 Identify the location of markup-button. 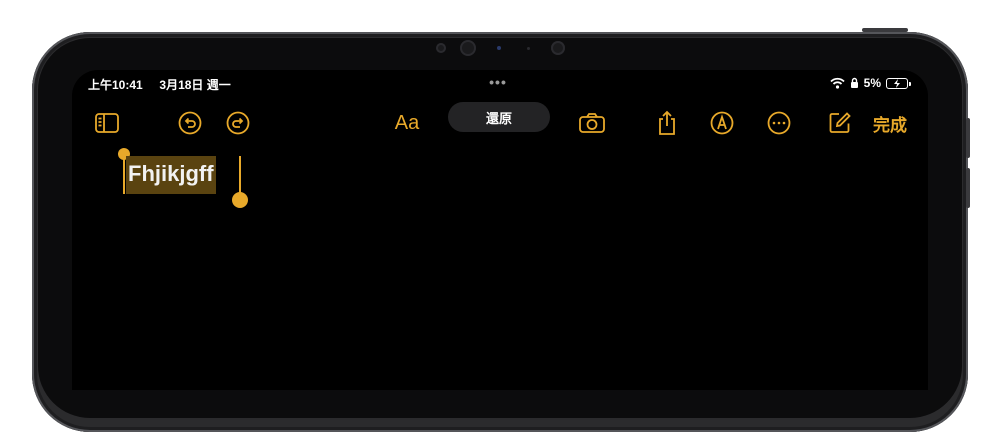
(722, 123).